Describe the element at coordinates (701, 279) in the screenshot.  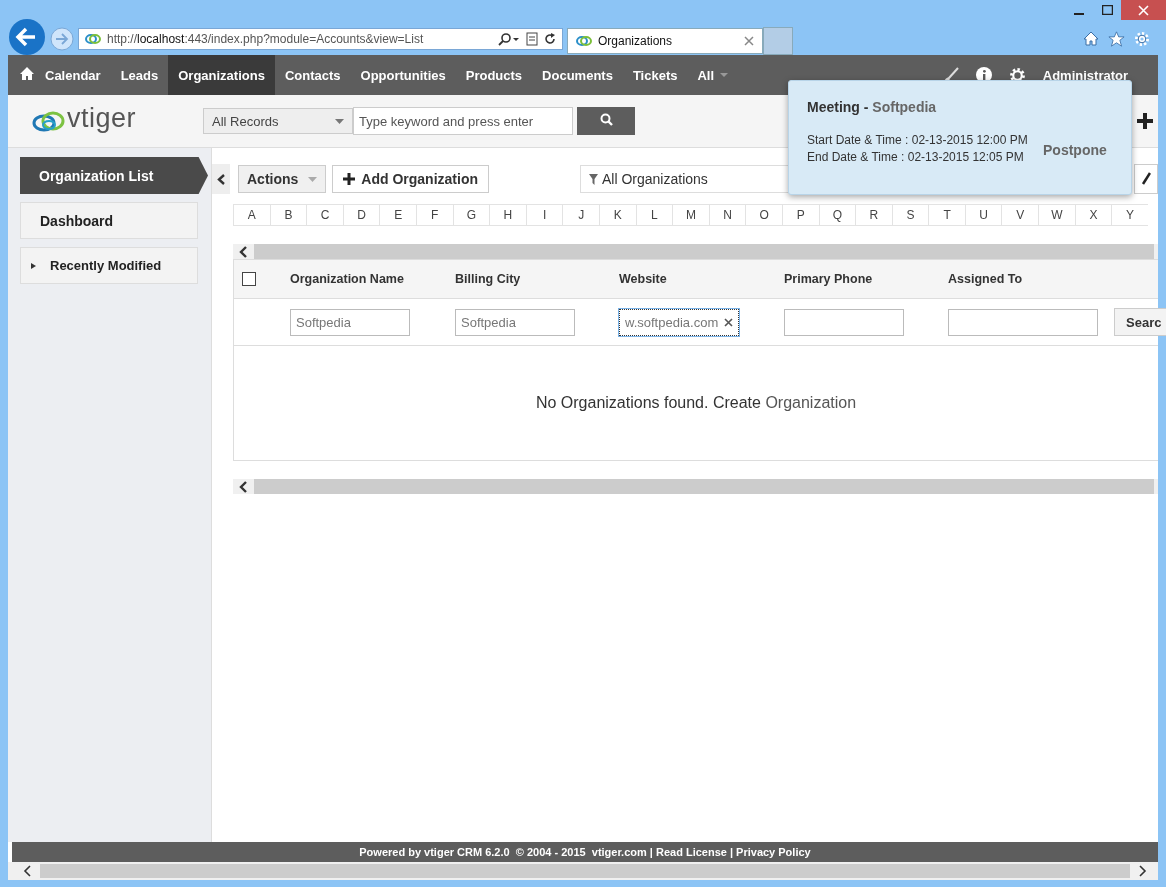
I see `column-header: Website` at that location.